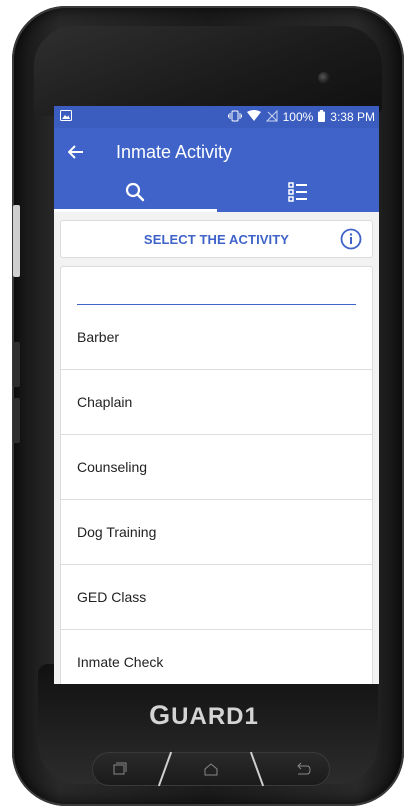 This screenshot has width=408, height=810. What do you see at coordinates (204, 715) in the screenshot?
I see `brand-logo: GUARD1` at bounding box center [204, 715].